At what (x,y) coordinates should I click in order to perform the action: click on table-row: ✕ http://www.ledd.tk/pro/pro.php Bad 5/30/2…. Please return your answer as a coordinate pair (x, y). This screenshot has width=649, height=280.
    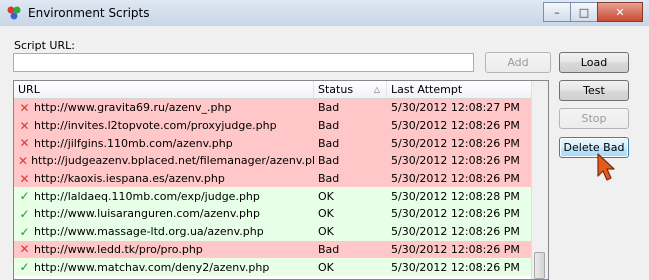
    Looking at the image, I should click on (274, 249).